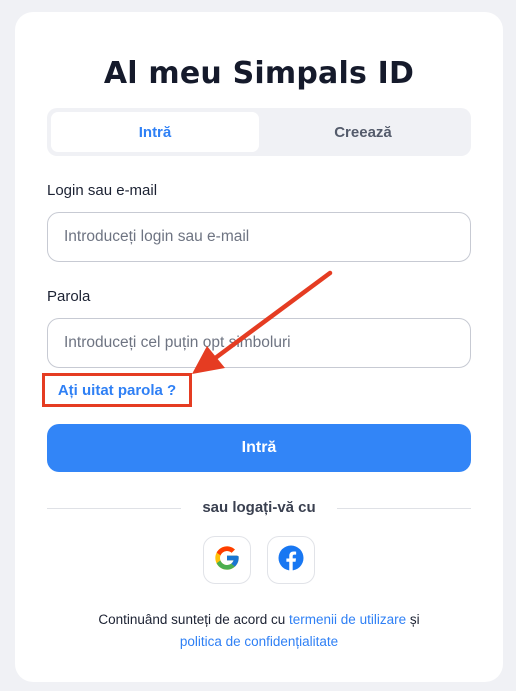 Image resolution: width=516 pixels, height=691 pixels. Describe the element at coordinates (102, 190) in the screenshot. I see `login-label: Login sau e-mail` at that location.